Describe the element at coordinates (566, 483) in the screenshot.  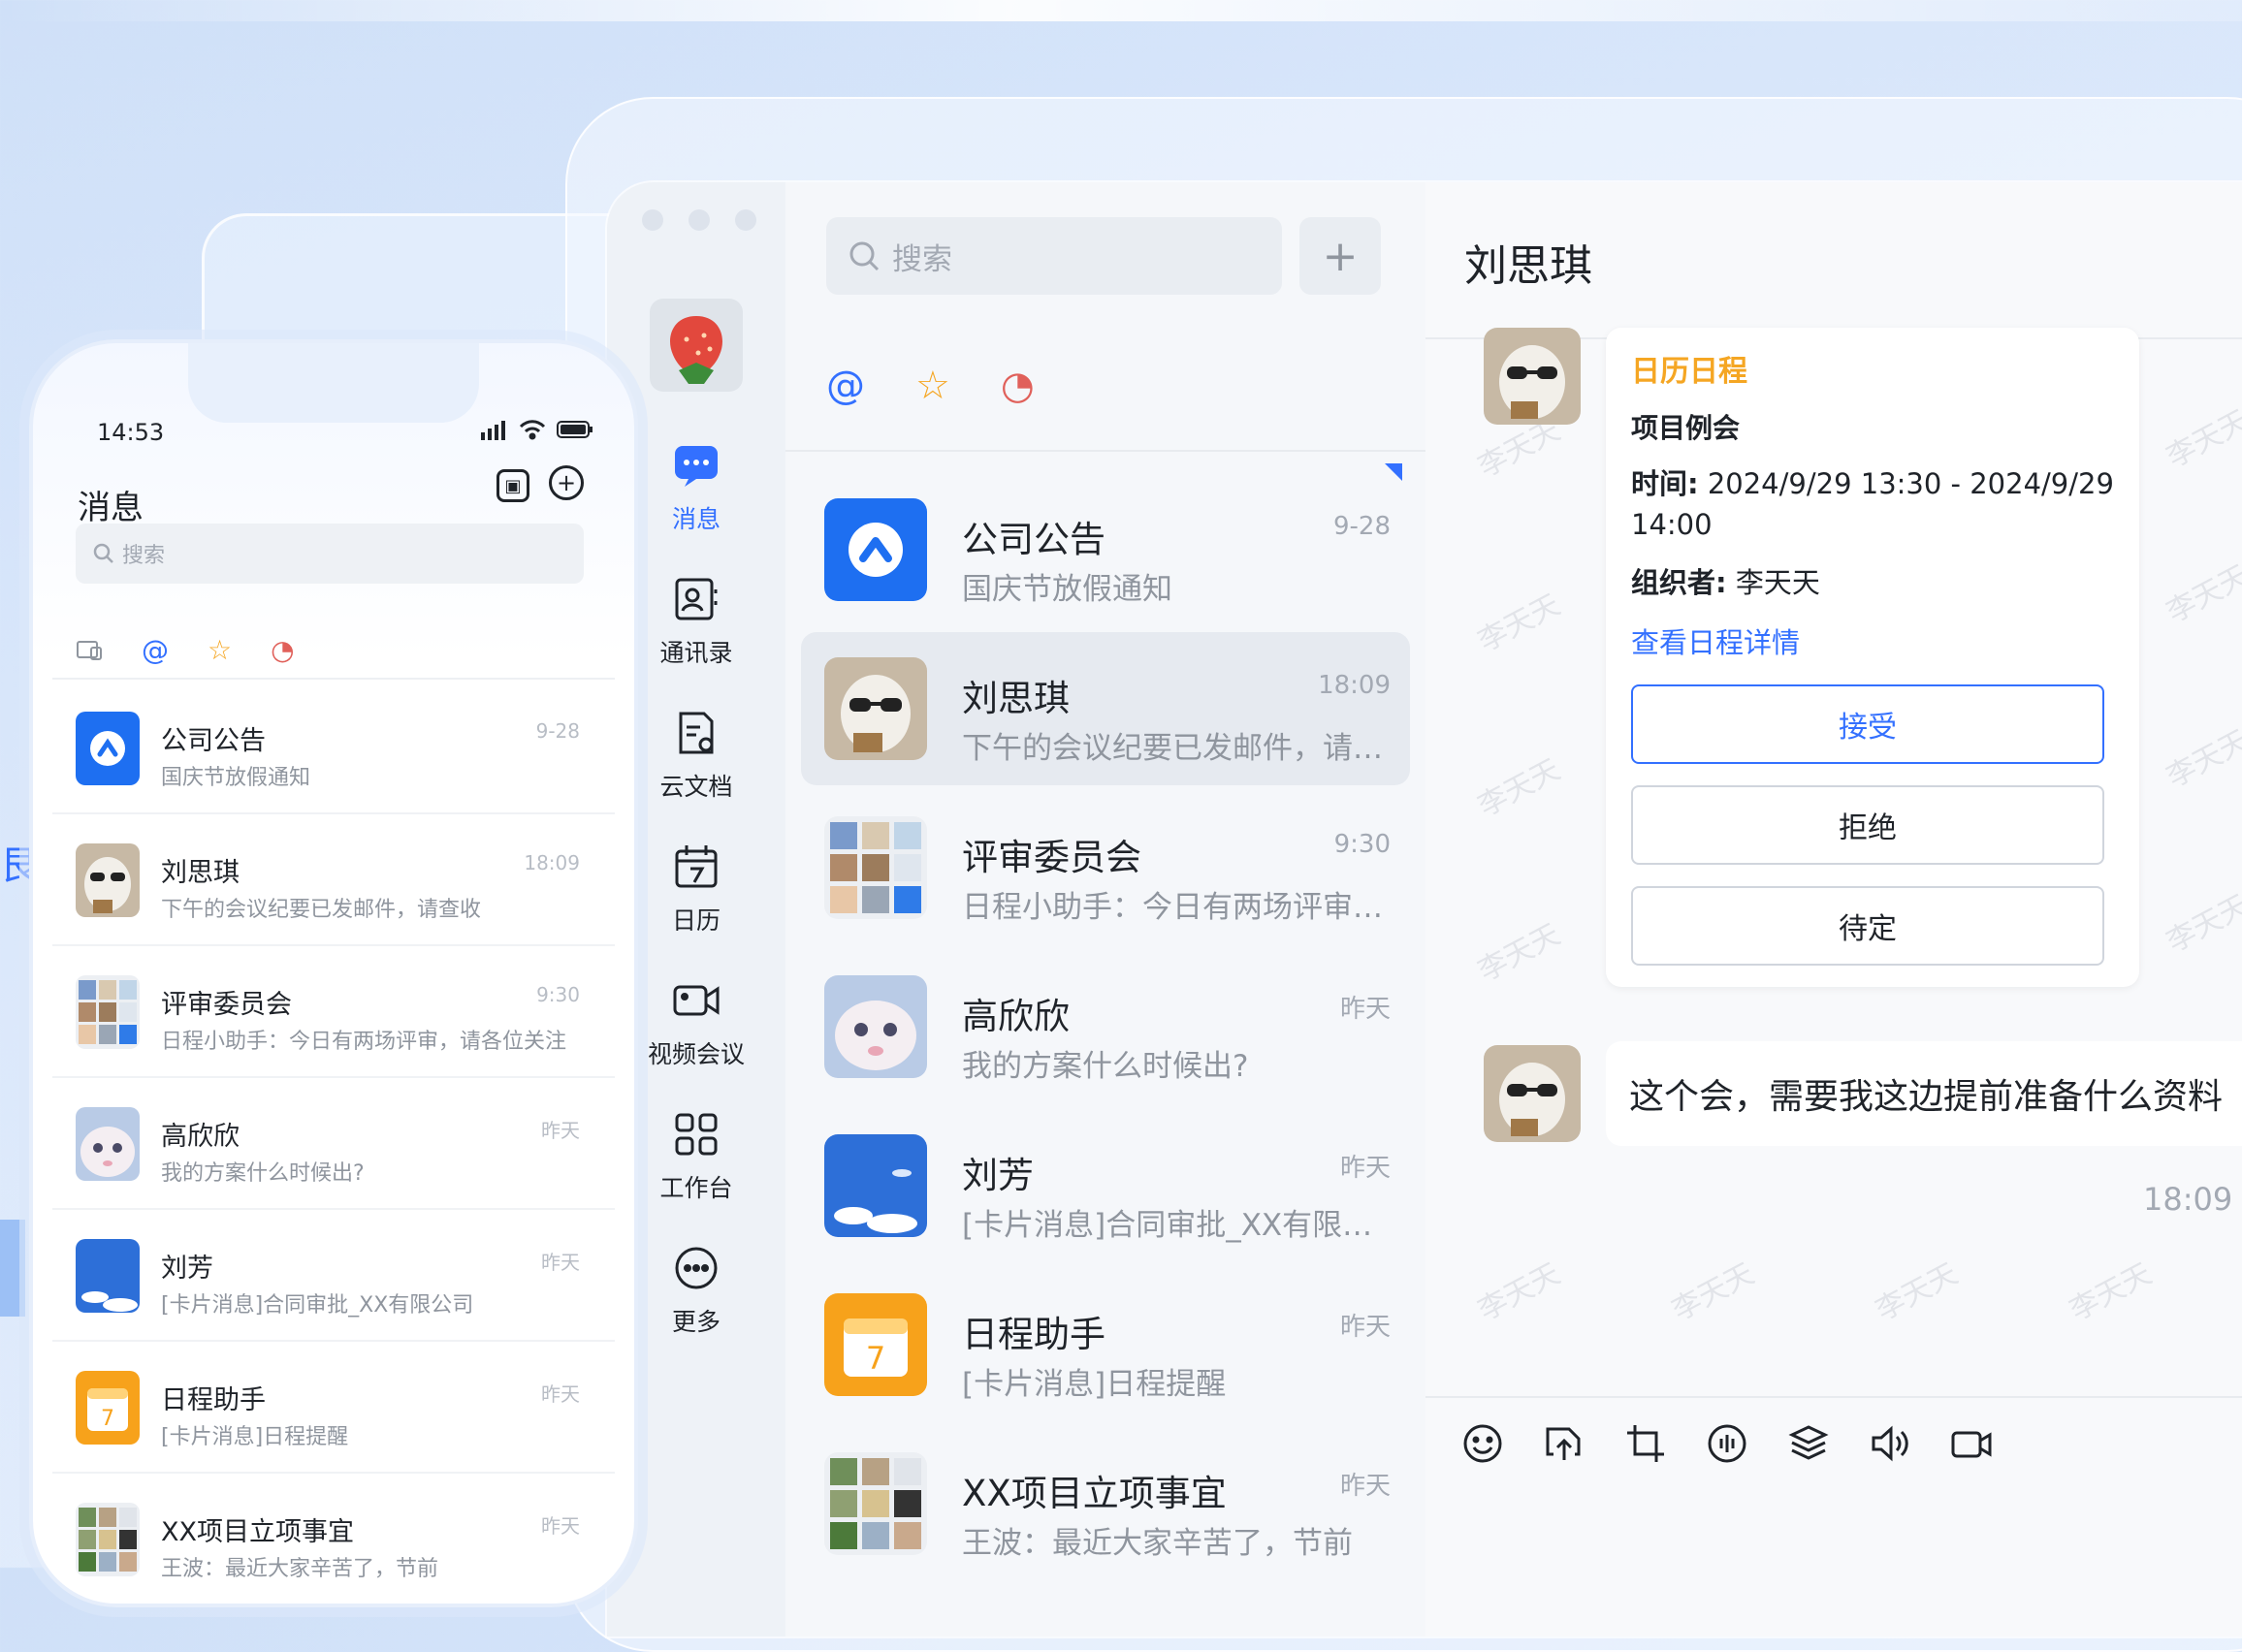
I see `add-circle-icon: +` at that location.